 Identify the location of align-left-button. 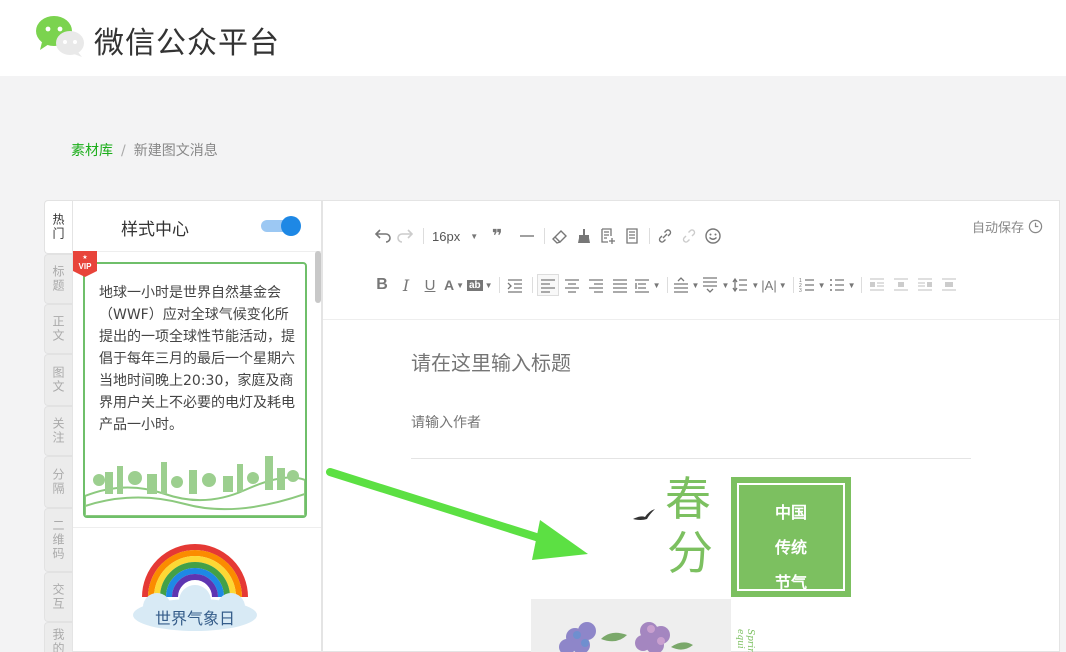
(547, 285).